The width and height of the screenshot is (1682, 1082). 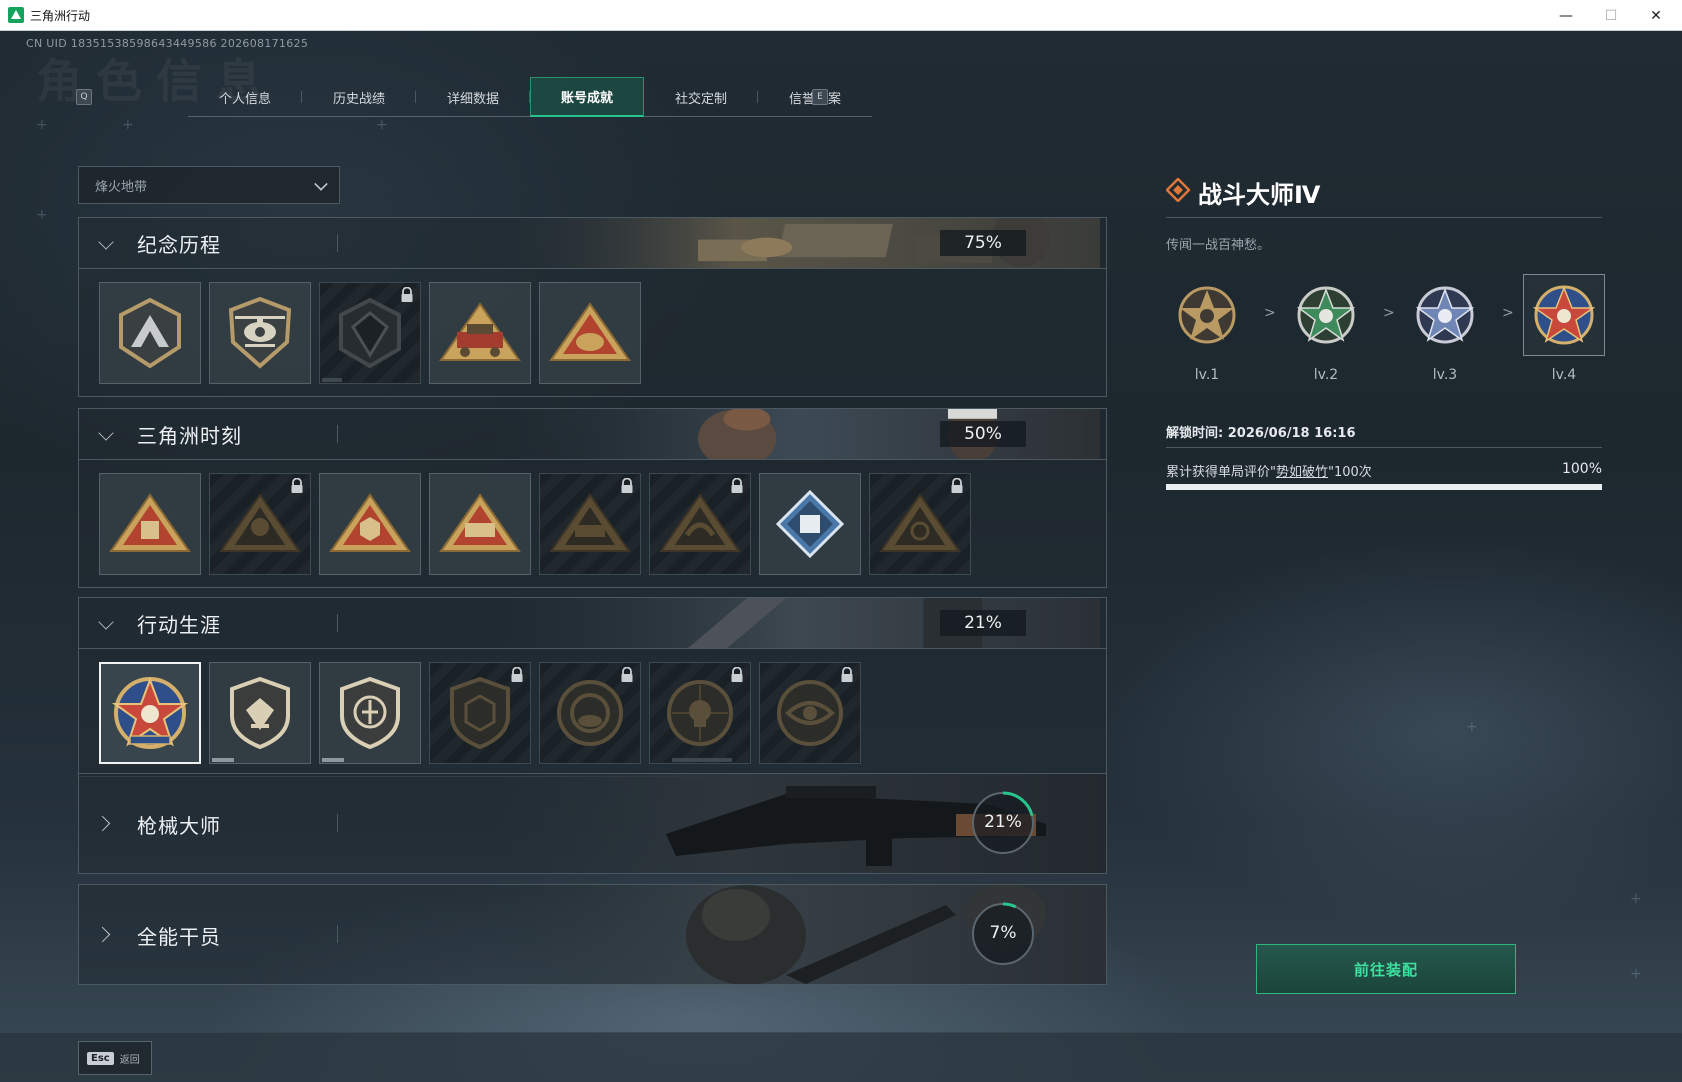 What do you see at coordinates (179, 244) in the screenshot?
I see `section-title: 纪念历程` at bounding box center [179, 244].